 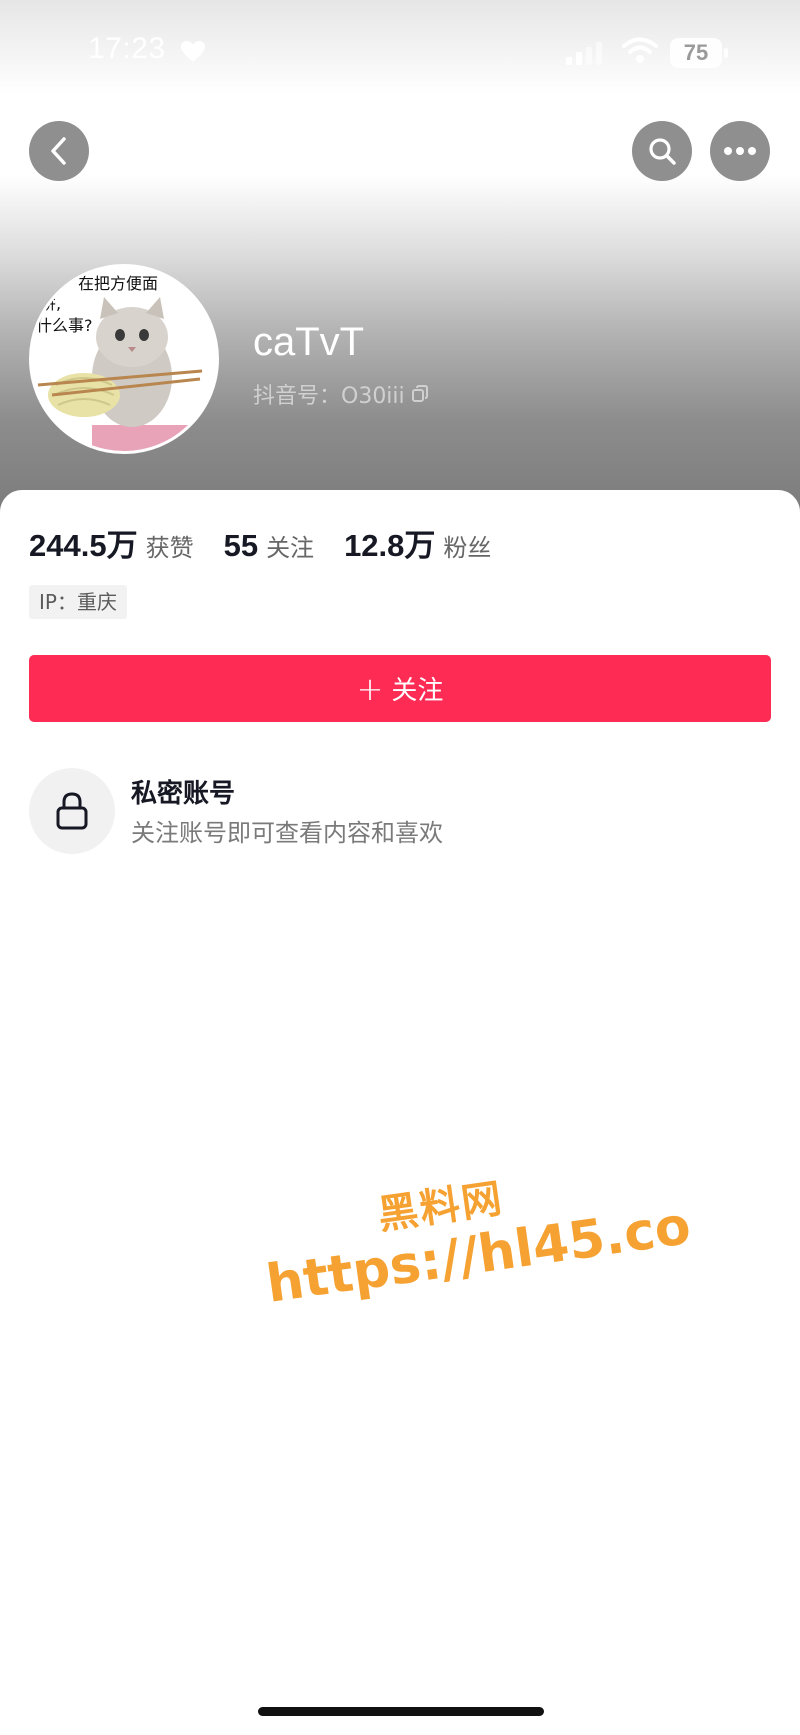 I want to click on lock-icon, so click(x=72, y=811).